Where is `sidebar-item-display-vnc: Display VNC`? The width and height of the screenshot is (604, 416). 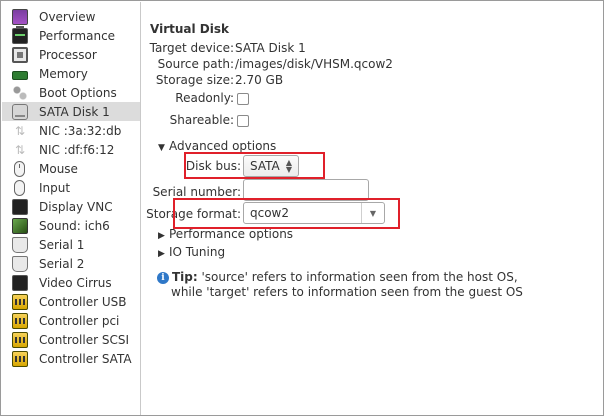
sidebar-item-display-vnc: Display VNC is located at coordinates (71, 206).